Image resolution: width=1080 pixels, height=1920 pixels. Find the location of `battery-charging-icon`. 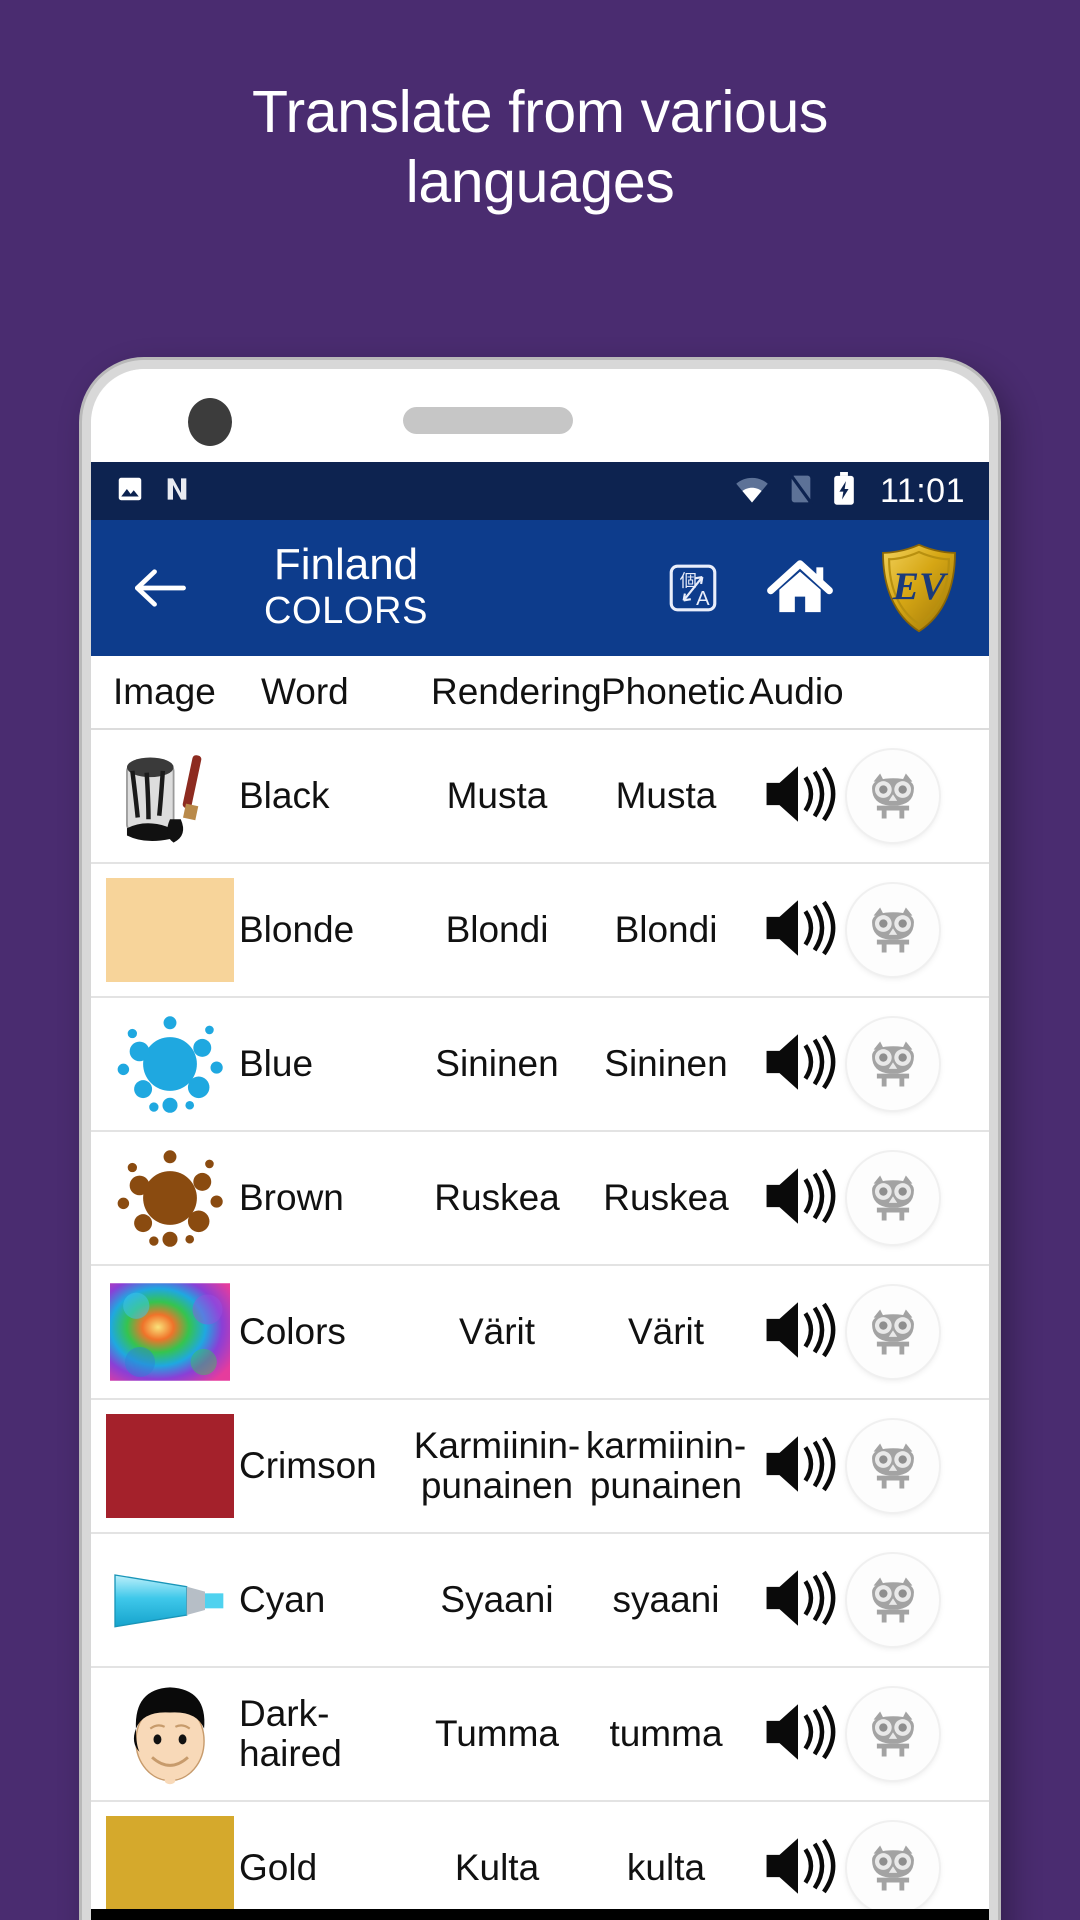

battery-charging-icon is located at coordinates (844, 491).